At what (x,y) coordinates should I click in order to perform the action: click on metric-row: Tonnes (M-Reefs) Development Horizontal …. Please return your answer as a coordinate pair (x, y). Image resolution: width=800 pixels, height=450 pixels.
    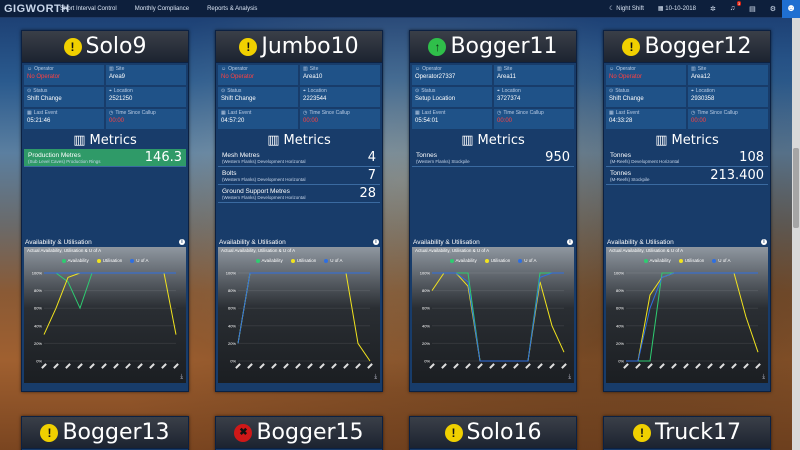
    Looking at the image, I should click on (687, 158).